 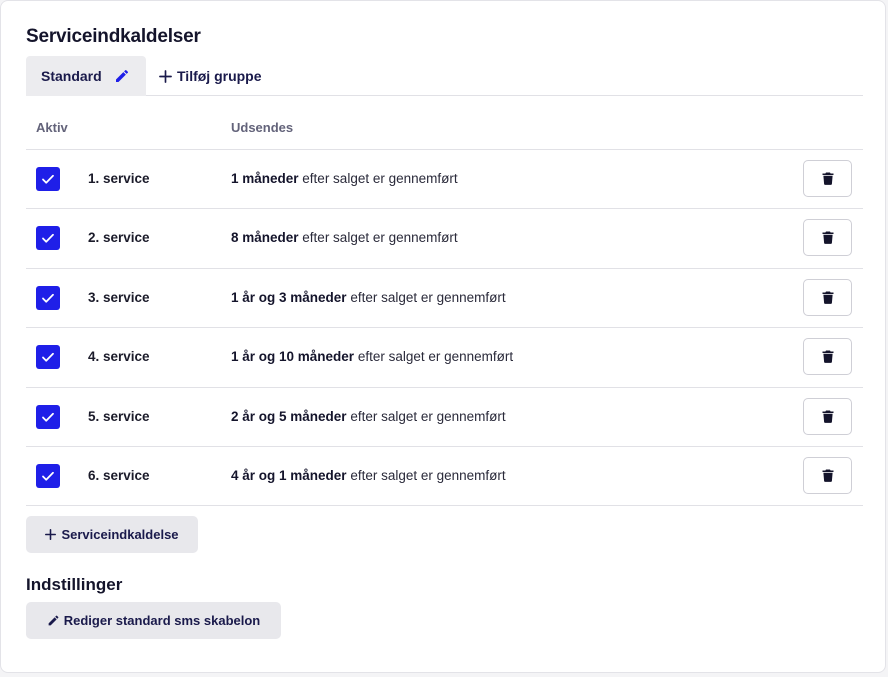 I want to click on service-name: 2. service, so click(x=119, y=238).